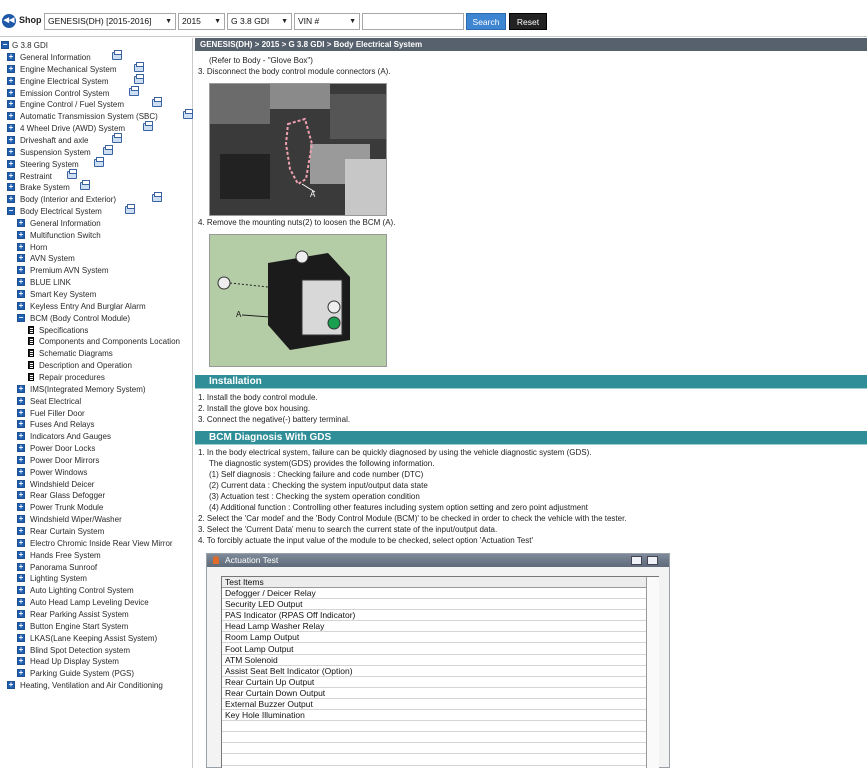  I want to click on search-button: Search, so click(486, 21).